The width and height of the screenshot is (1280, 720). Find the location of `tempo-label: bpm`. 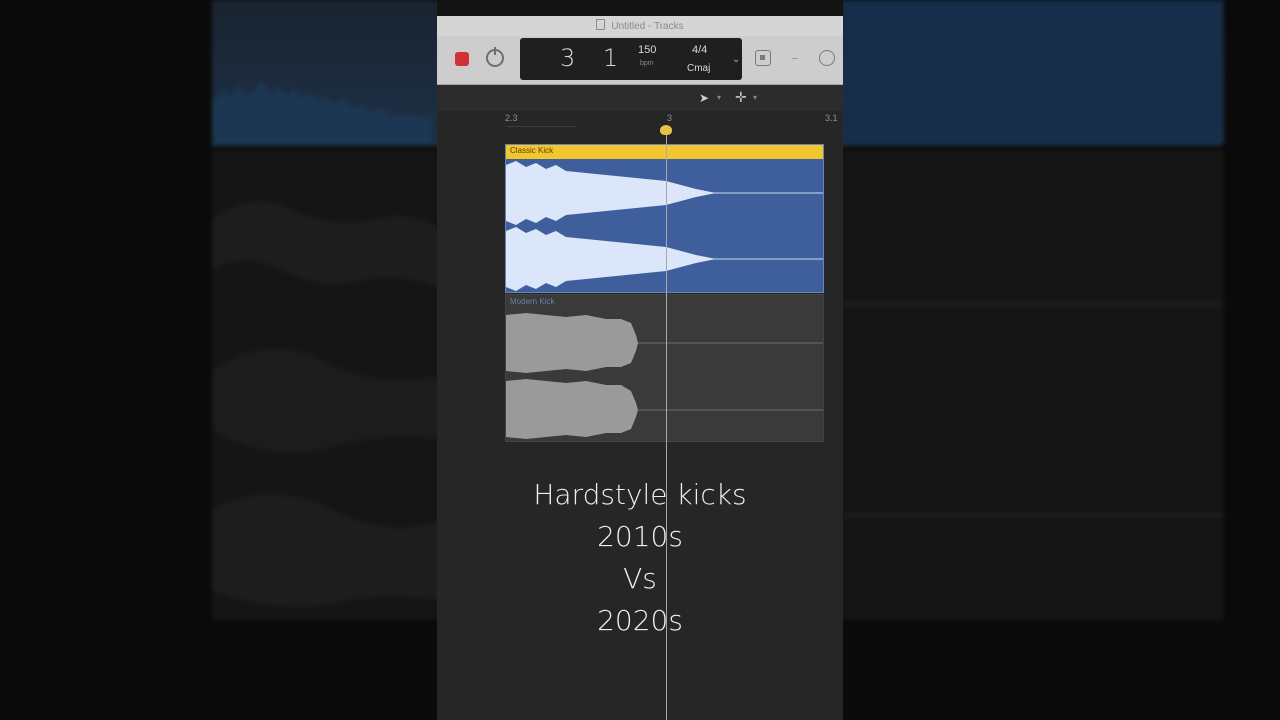

tempo-label: bpm is located at coordinates (647, 63).